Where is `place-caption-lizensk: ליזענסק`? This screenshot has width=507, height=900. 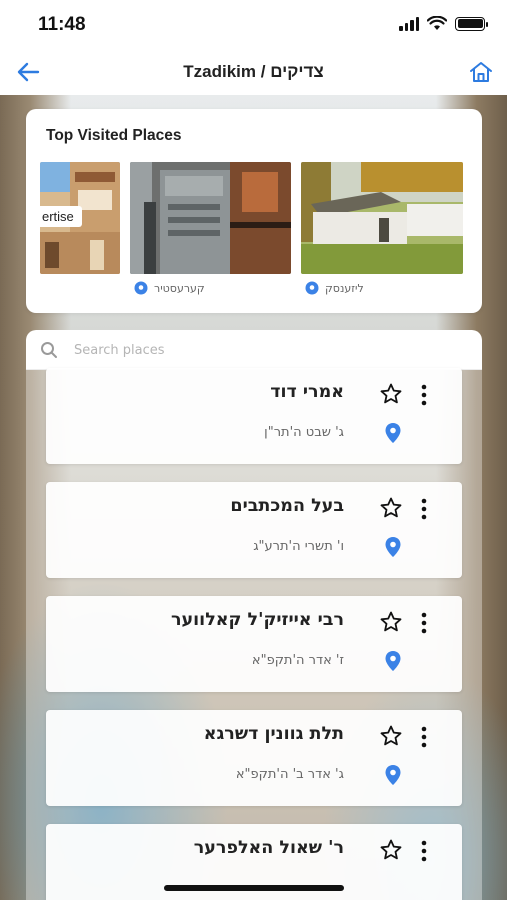 place-caption-lizensk: ליזענסק is located at coordinates (334, 288).